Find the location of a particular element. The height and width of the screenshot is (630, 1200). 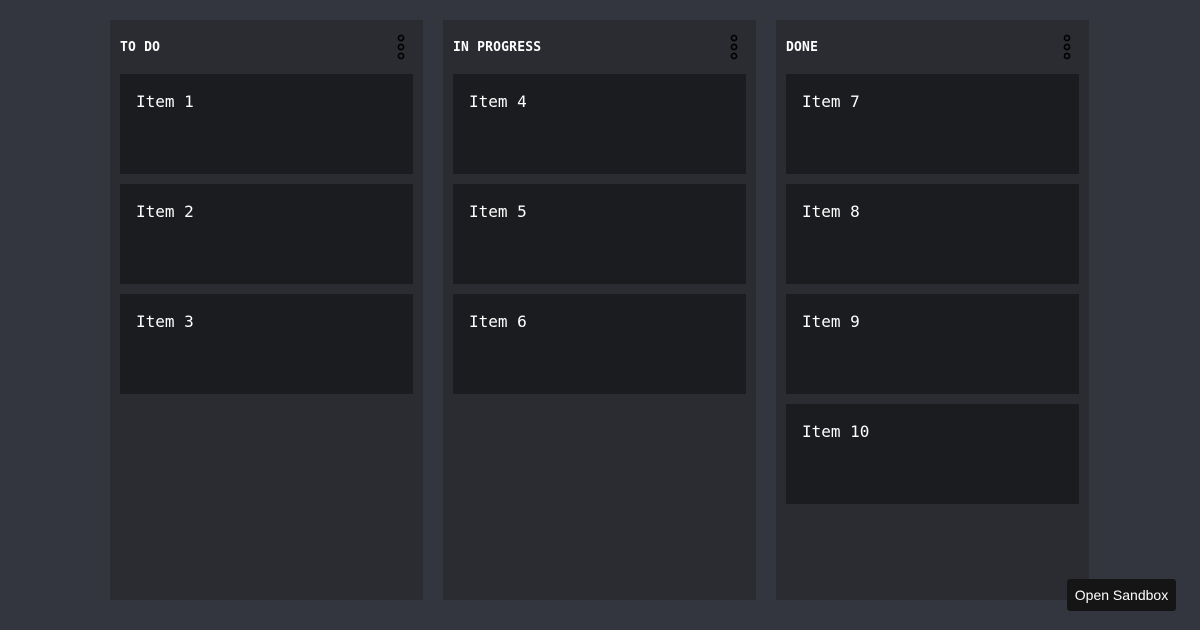

card: Item 8 is located at coordinates (932, 234).